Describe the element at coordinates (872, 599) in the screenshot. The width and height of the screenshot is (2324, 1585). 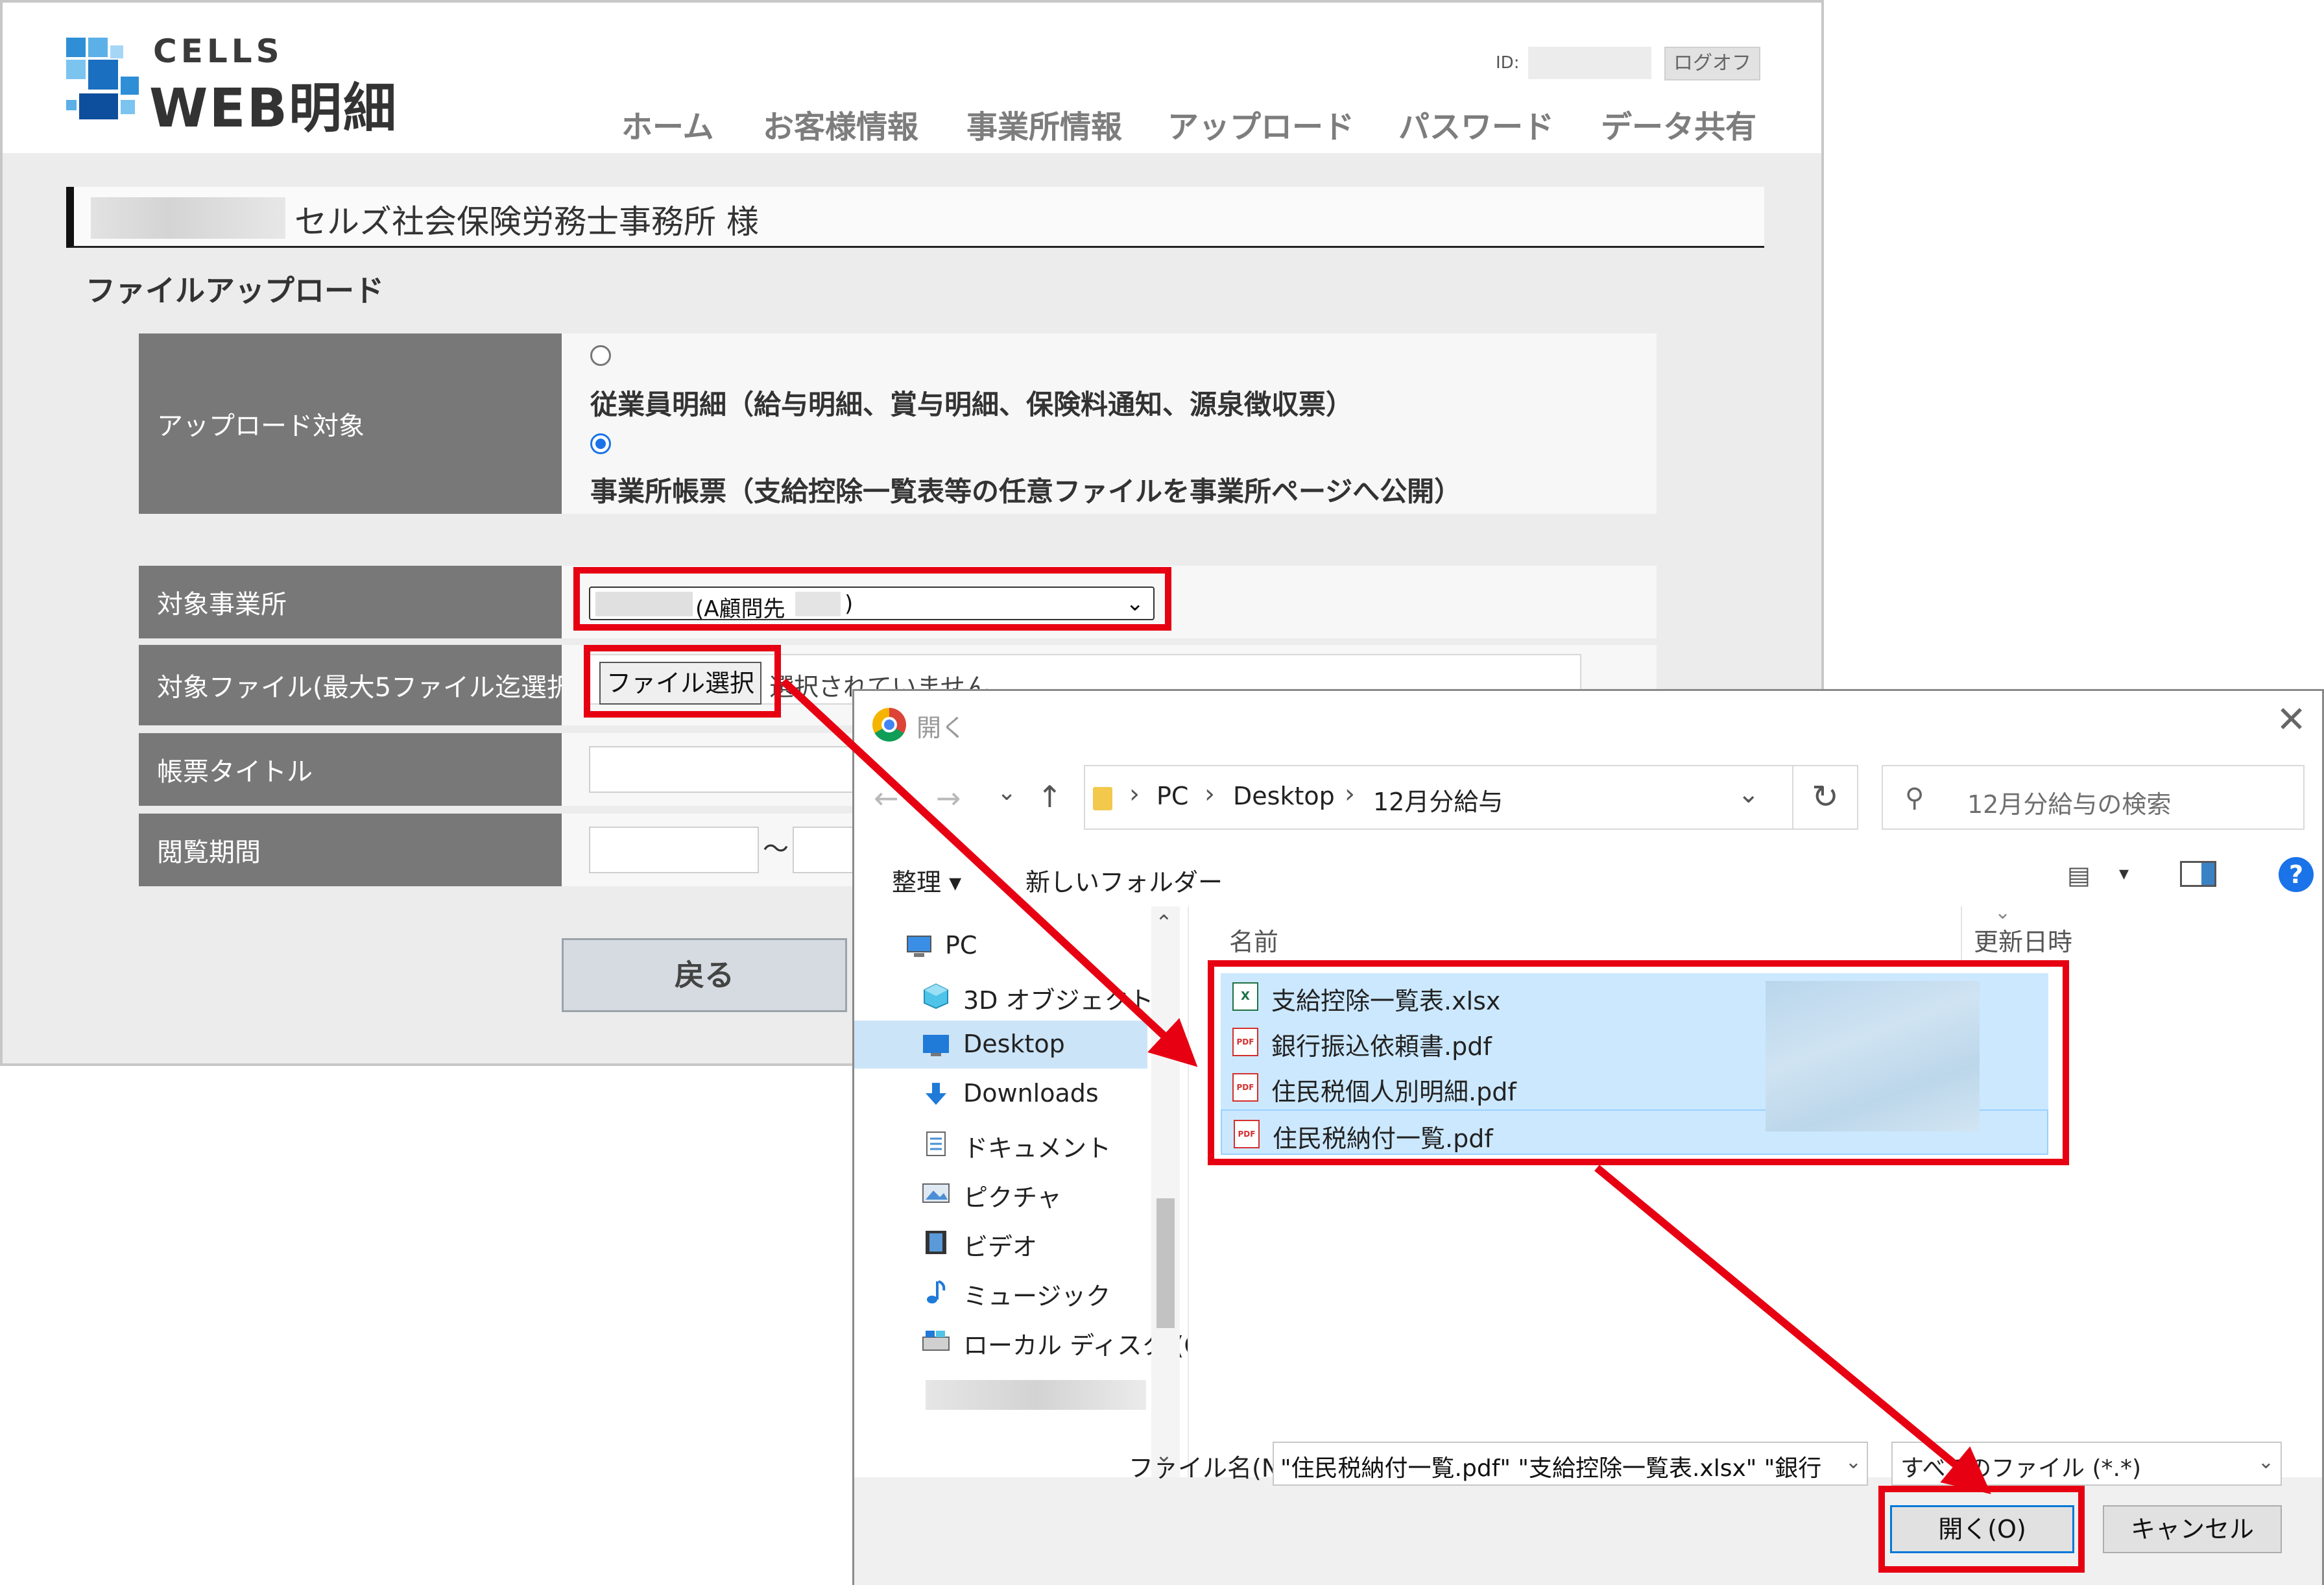
I see `annotation-box-office` at that location.